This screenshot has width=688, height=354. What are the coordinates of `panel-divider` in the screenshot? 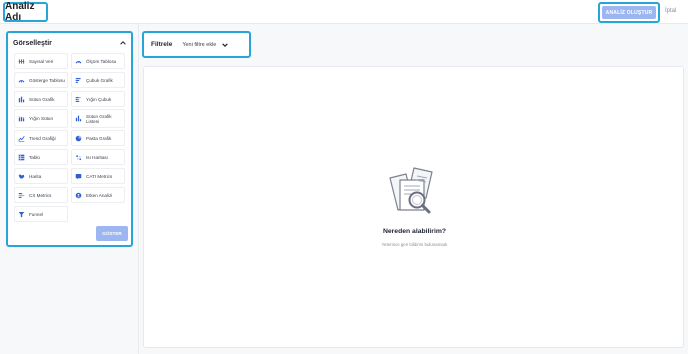 It's located at (138, 189).